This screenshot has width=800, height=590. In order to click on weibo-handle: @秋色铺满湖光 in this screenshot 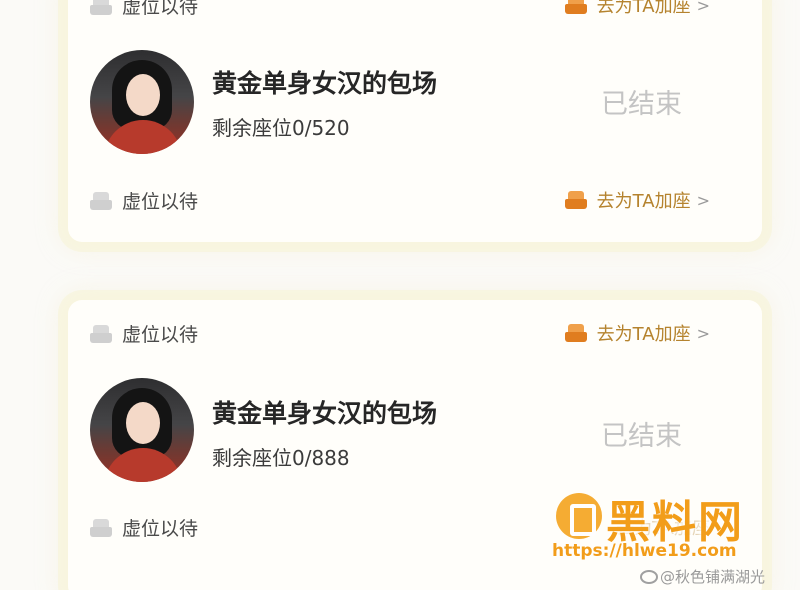, I will do `click(713, 577)`.